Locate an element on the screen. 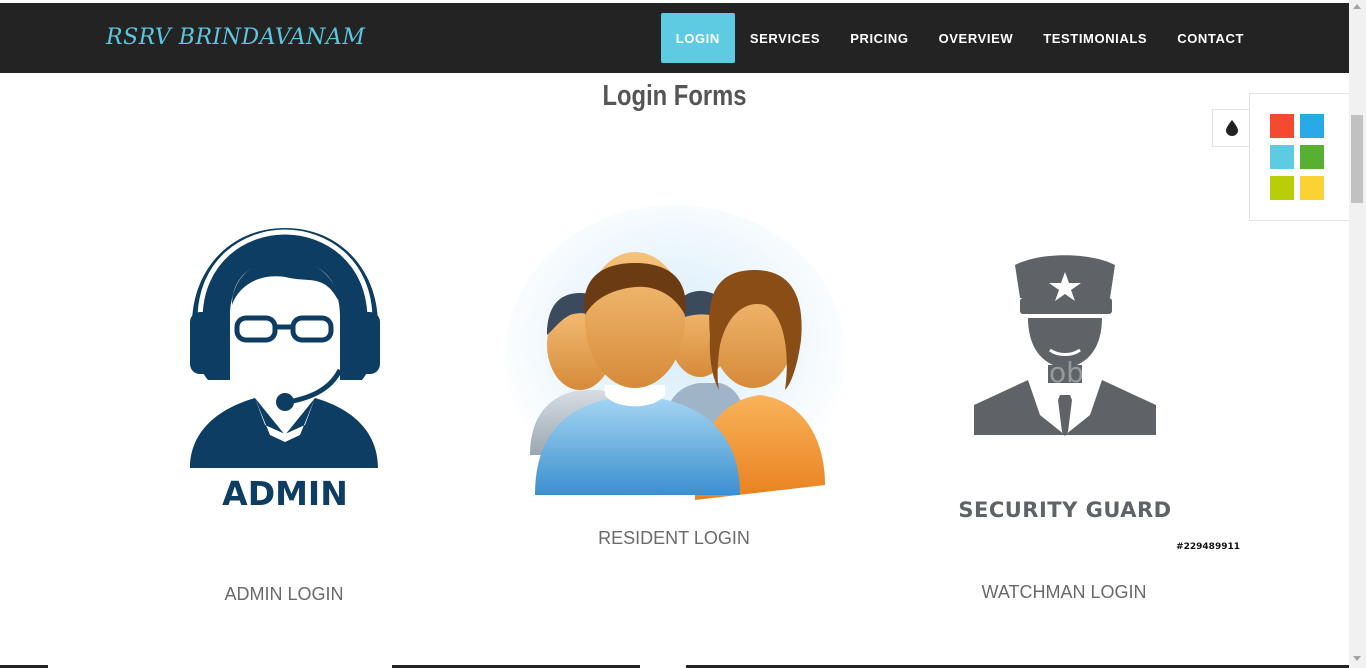 The image size is (1366, 668). nav-services: SERVICES is located at coordinates (785, 38).